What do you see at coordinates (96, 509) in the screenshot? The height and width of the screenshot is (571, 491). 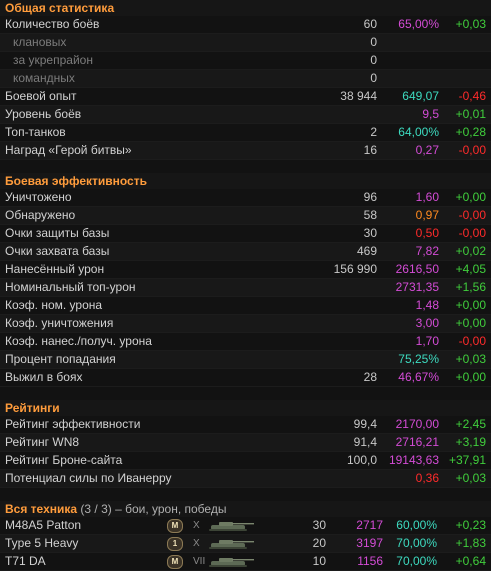 I see `vehicles-count: (3 / 3)` at bounding box center [96, 509].